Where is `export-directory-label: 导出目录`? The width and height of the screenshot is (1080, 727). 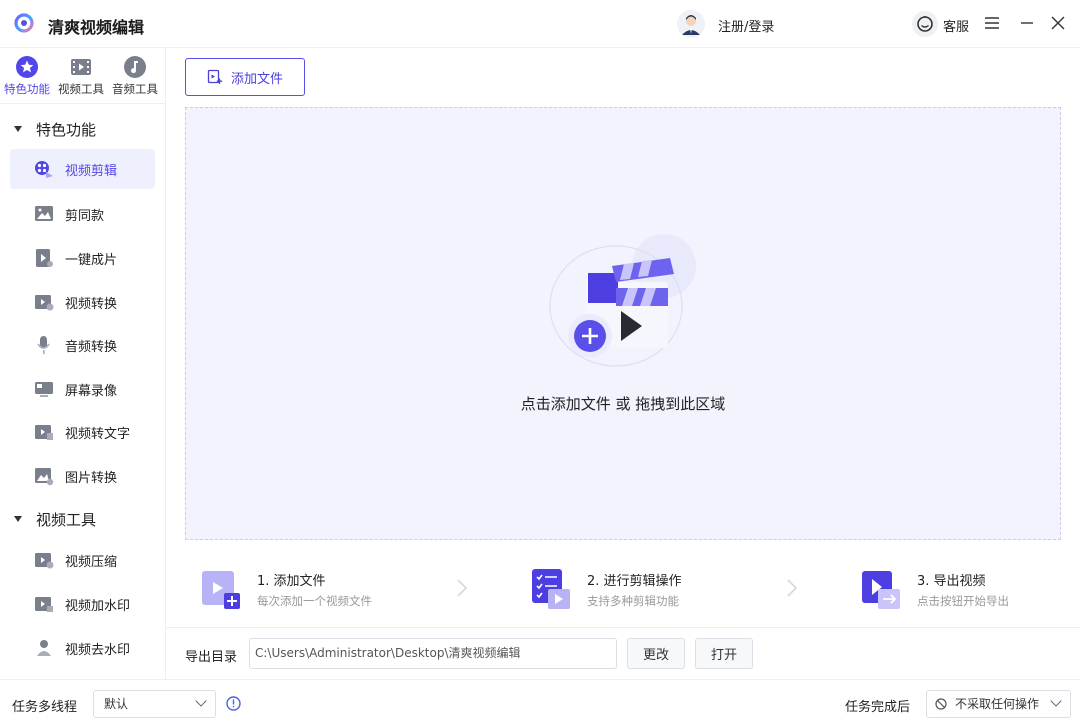
export-directory-label: 导出目录 is located at coordinates (211, 657).